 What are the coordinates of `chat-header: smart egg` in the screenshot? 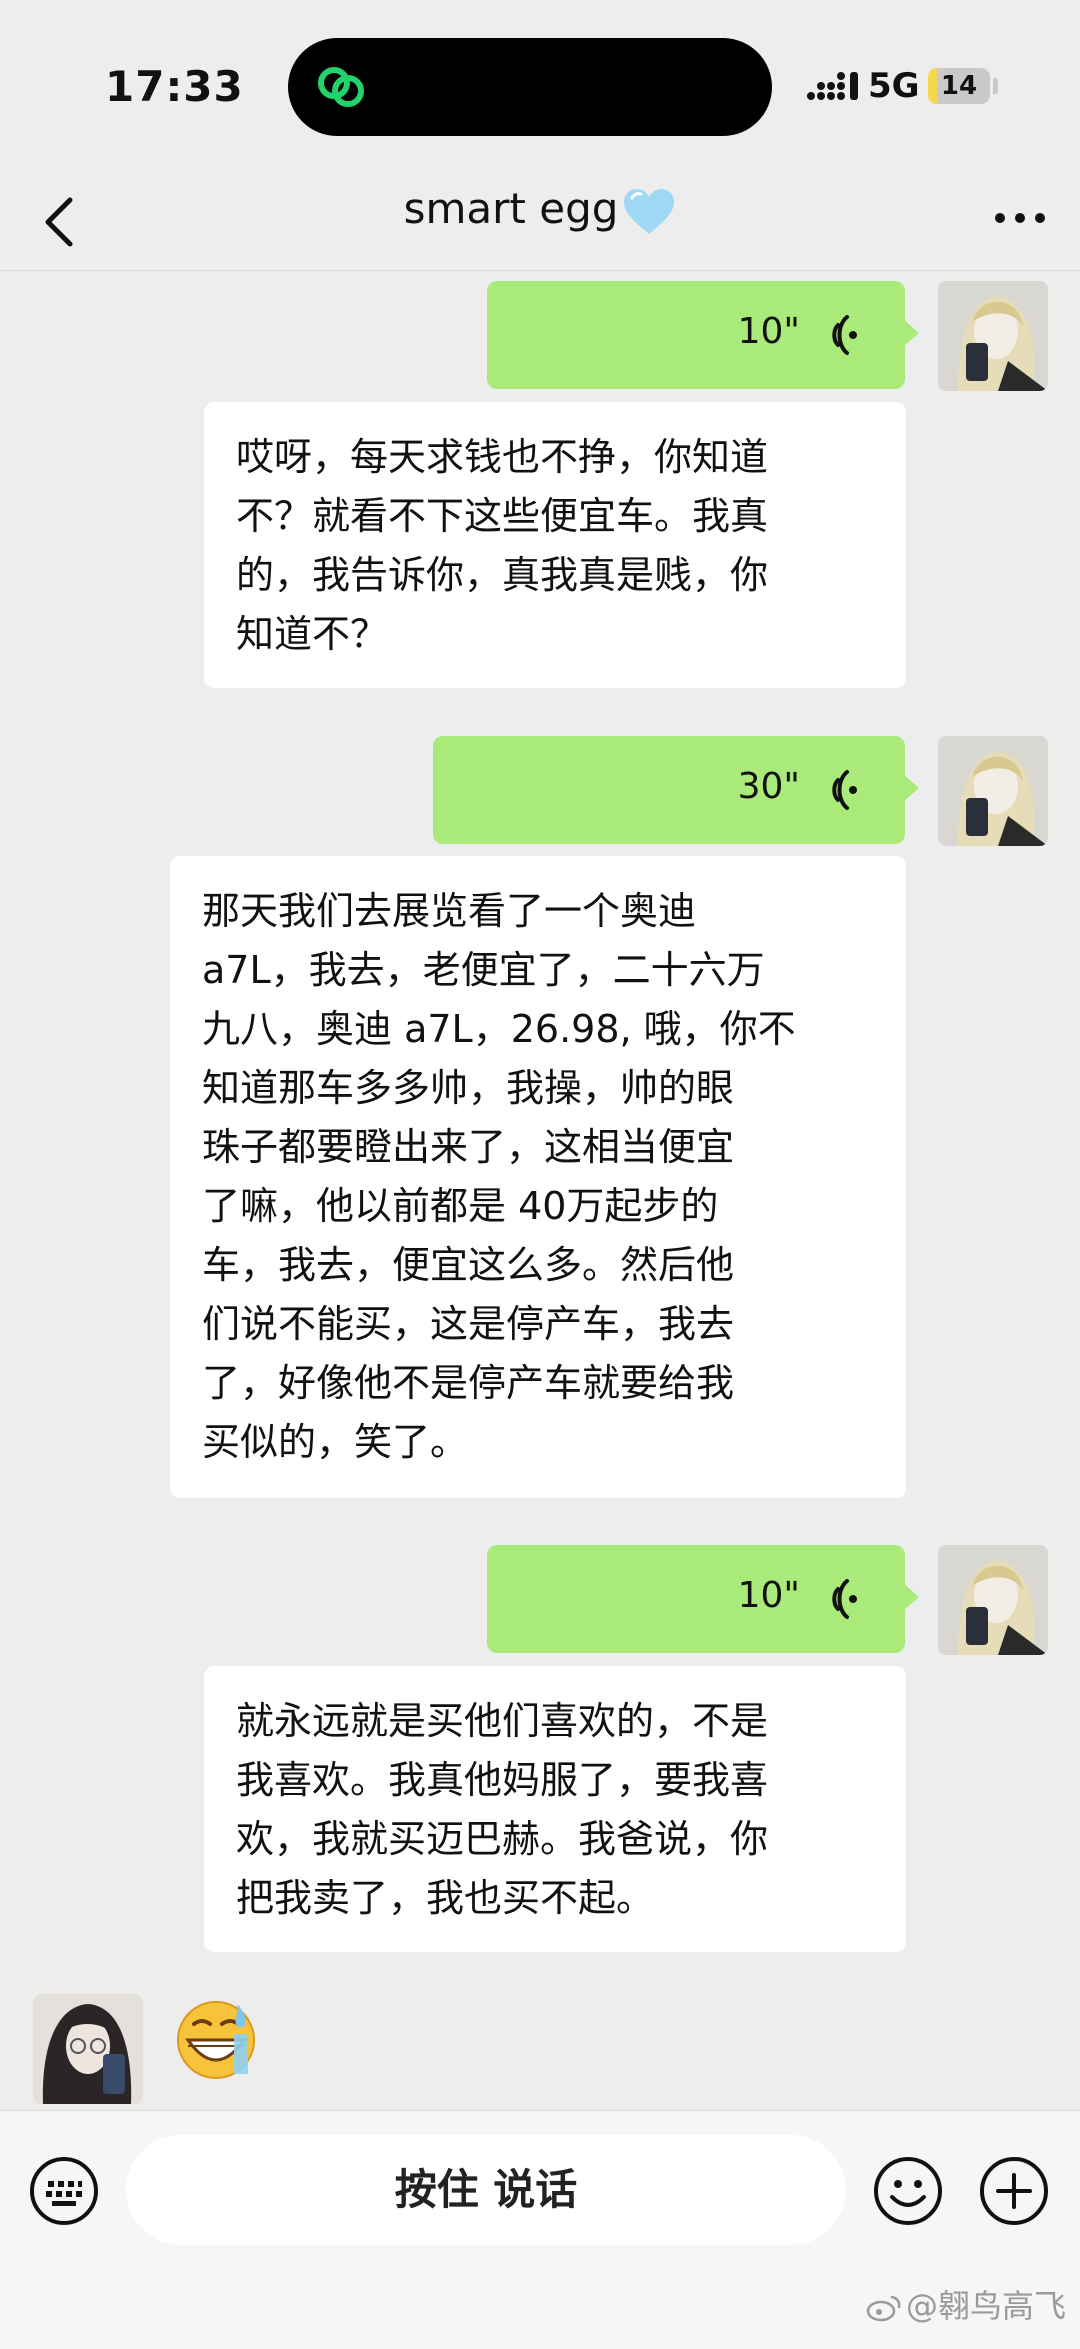 It's located at (540, 220).